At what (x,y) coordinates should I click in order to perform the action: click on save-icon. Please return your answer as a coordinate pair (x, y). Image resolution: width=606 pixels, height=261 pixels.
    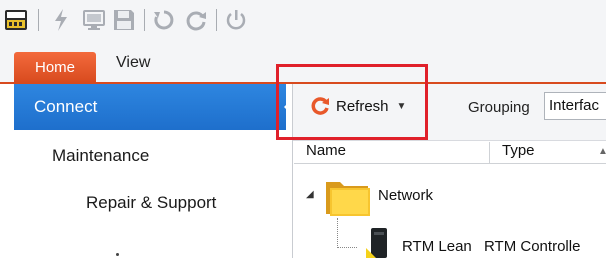
    Looking at the image, I should click on (124, 20).